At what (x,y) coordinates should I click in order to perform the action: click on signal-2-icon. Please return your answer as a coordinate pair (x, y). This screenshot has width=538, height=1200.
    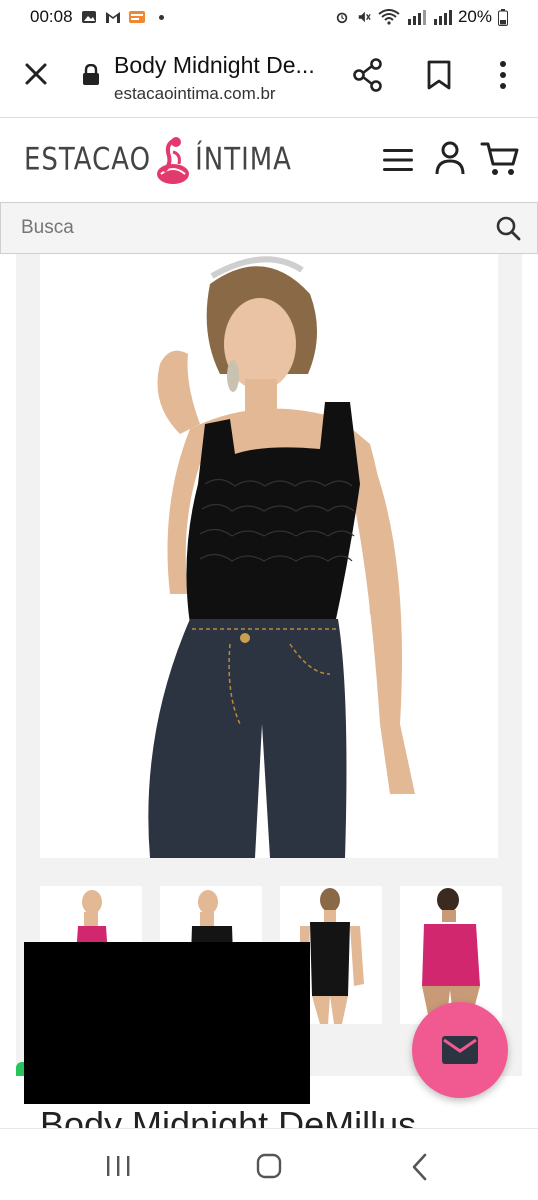
    Looking at the image, I should click on (442, 17).